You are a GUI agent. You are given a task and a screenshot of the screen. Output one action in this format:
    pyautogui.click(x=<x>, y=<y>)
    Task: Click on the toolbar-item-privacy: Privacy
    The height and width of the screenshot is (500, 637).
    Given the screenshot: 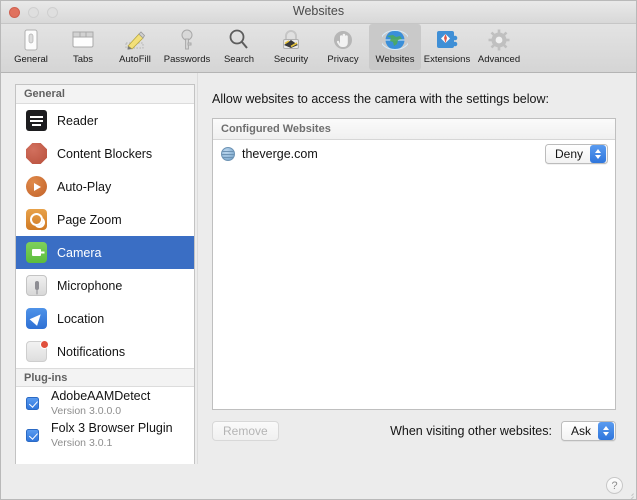 What is the action you would take?
    pyautogui.click(x=343, y=47)
    